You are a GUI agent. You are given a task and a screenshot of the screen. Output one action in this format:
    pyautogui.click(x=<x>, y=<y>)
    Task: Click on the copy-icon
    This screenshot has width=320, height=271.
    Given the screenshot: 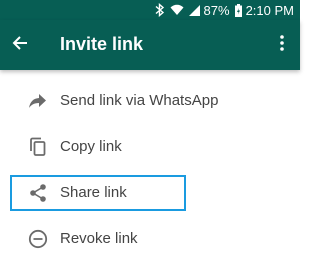 What is the action you would take?
    pyautogui.click(x=38, y=147)
    